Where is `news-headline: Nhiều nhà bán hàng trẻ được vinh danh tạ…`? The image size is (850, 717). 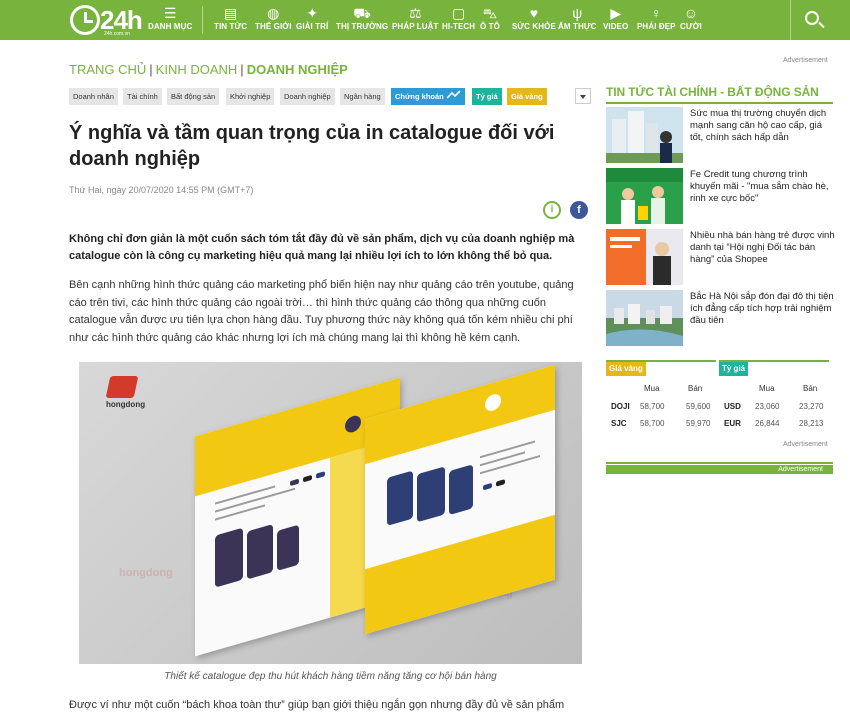 news-headline: Nhiều nhà bán hàng trẻ được vinh danh tạ… is located at coordinates (763, 248).